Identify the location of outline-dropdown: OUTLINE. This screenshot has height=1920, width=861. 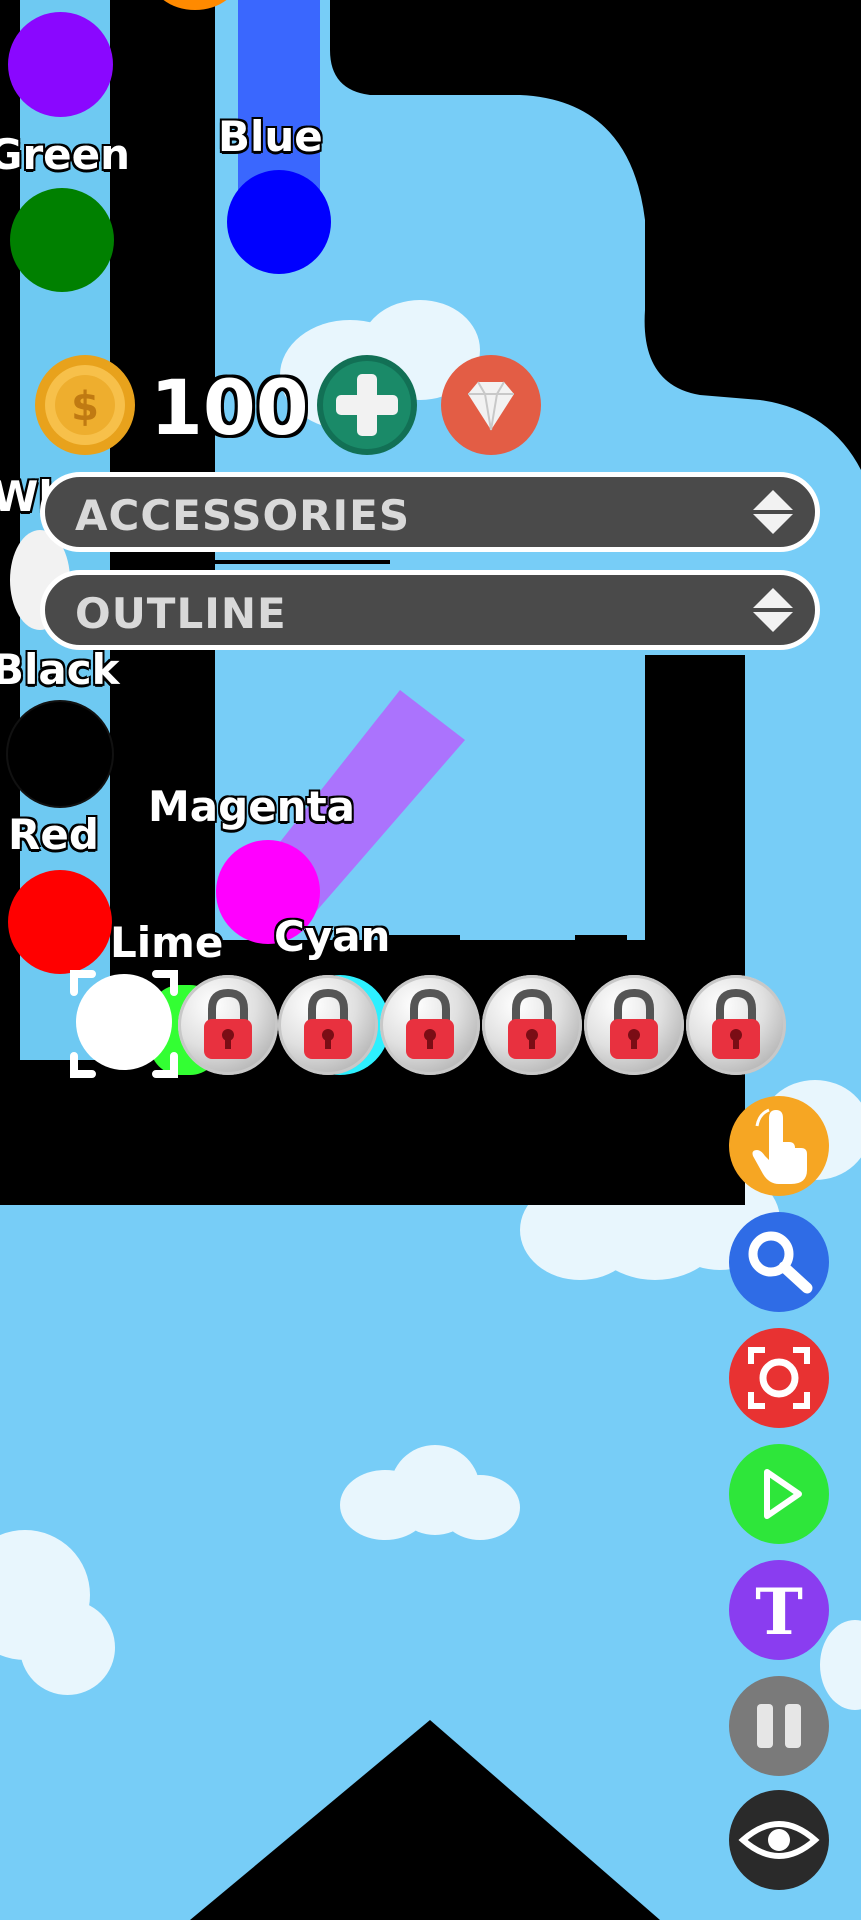
(430, 610).